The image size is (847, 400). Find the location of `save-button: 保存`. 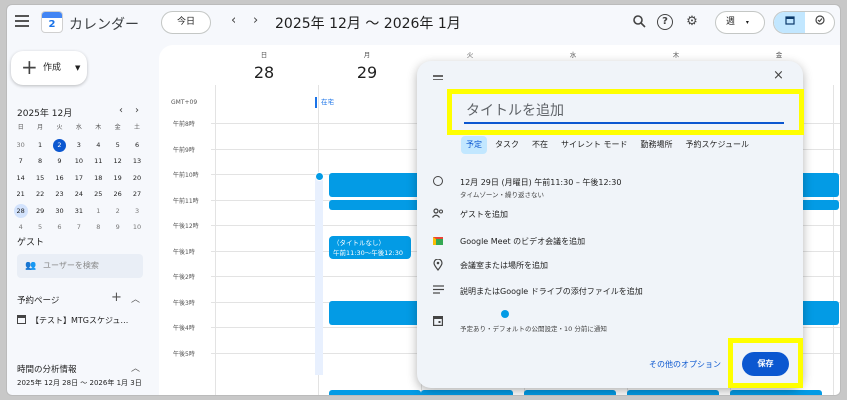

save-button: 保存 is located at coordinates (765, 364).